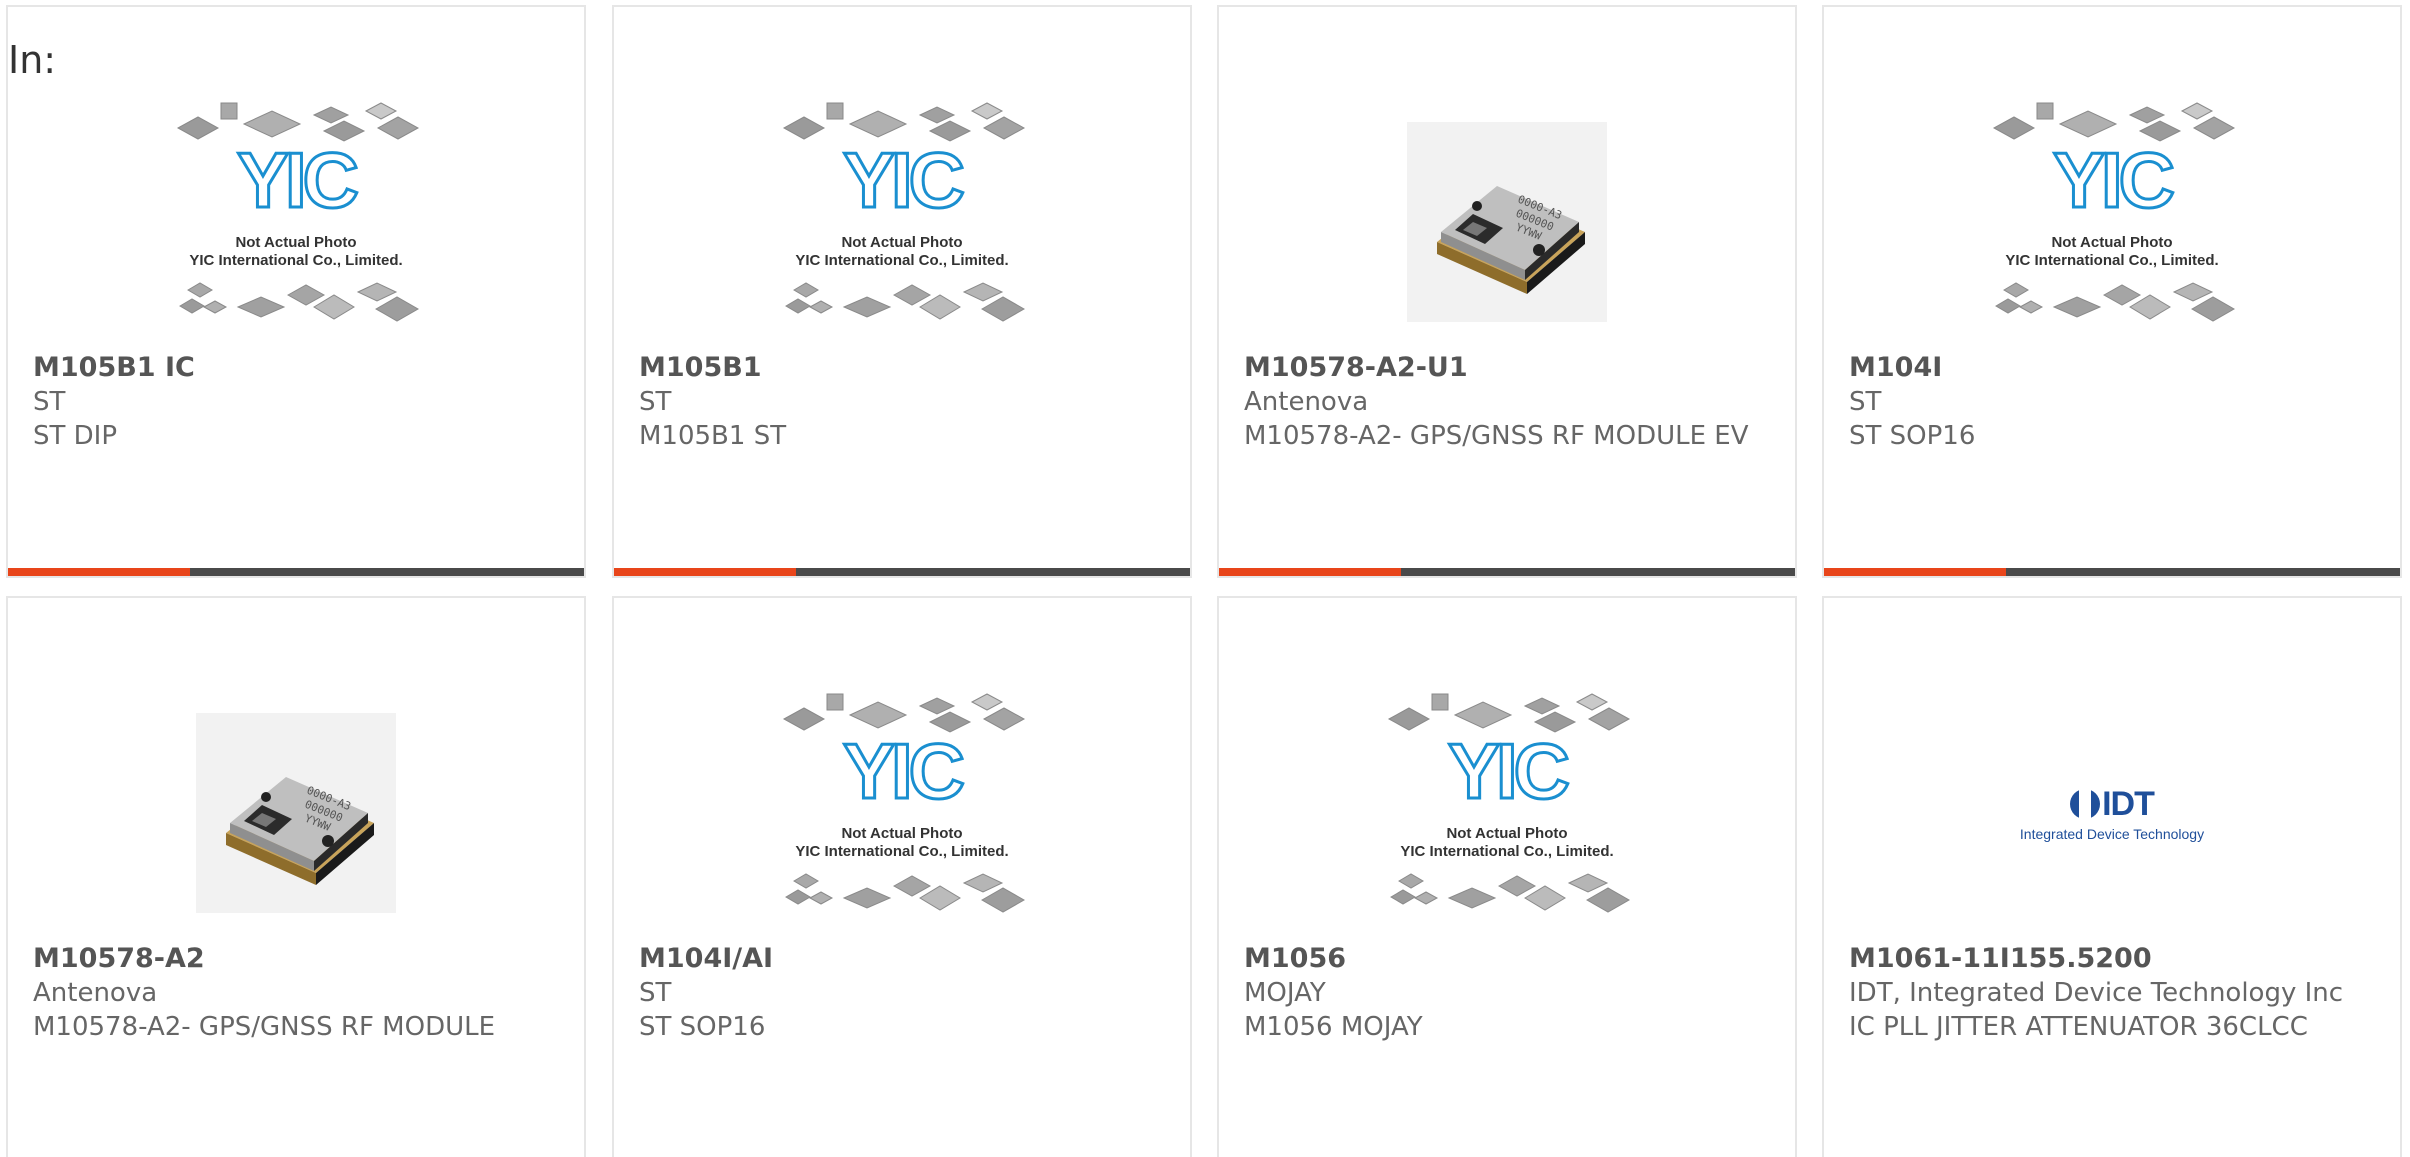 The height and width of the screenshot is (1157, 2410). I want to click on idt-logo-image: IDT Integrated Device Technology, so click(2112, 813).